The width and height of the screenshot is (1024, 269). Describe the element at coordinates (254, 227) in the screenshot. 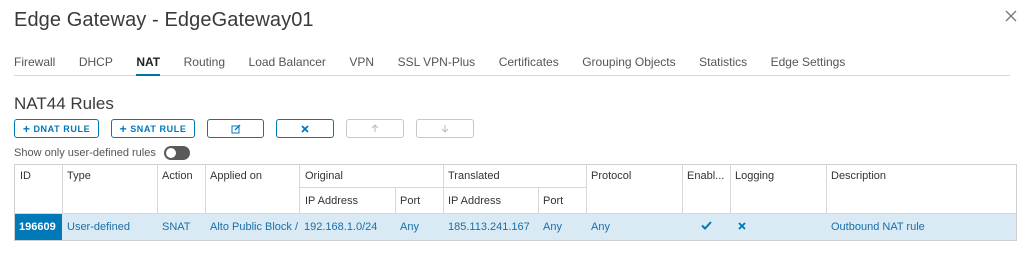

I see `cell-applied-on: Alto Public Block /` at that location.